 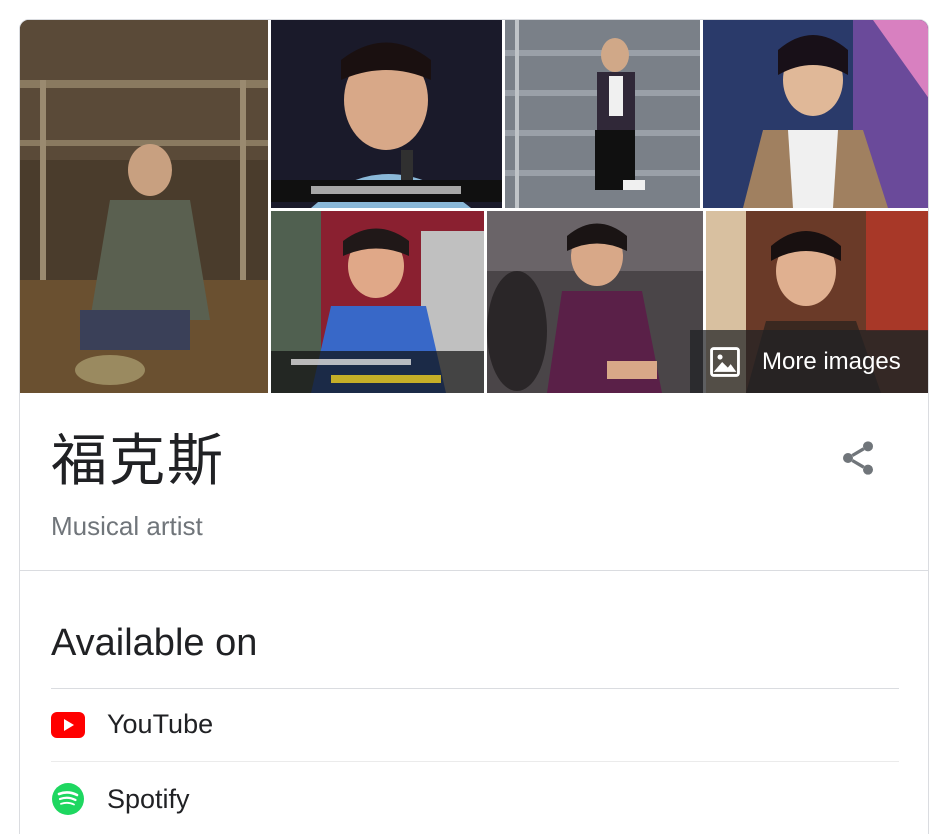 I want to click on provider-name: Spotify, so click(x=148, y=798).